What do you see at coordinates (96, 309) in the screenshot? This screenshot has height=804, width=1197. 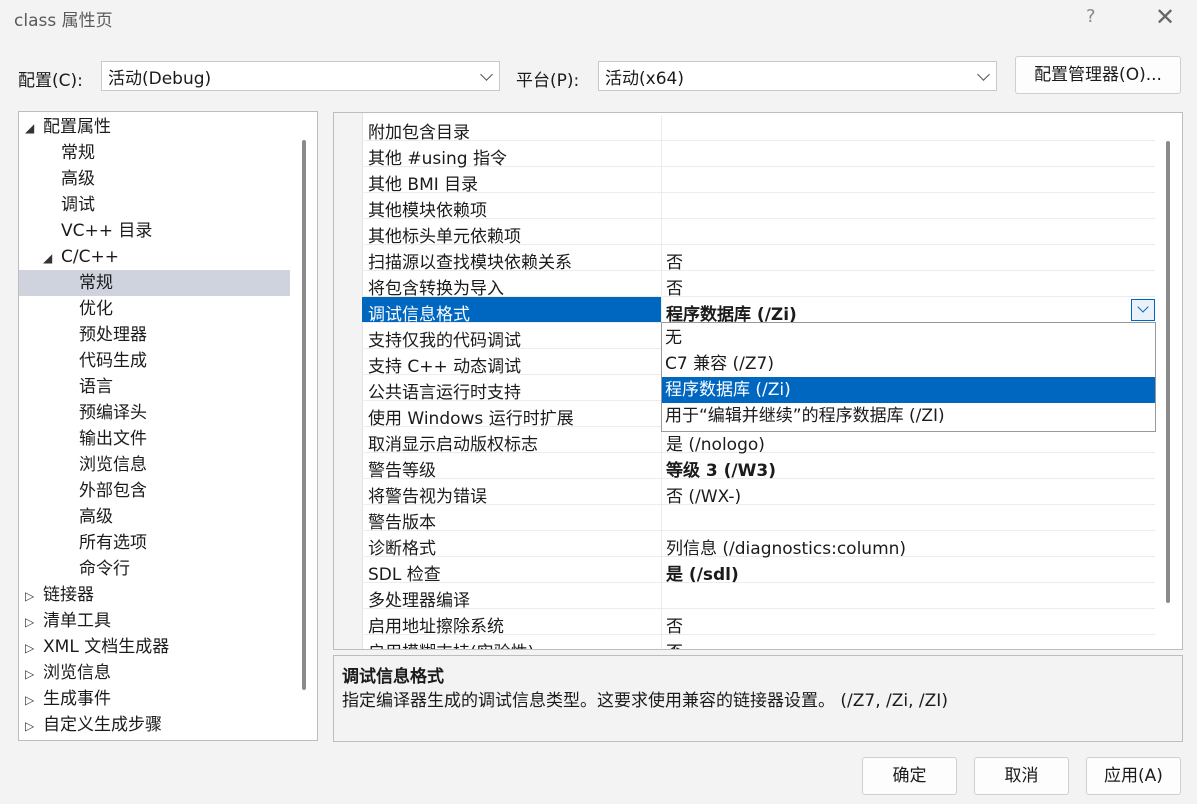 I see `tree-item-label: 优化` at bounding box center [96, 309].